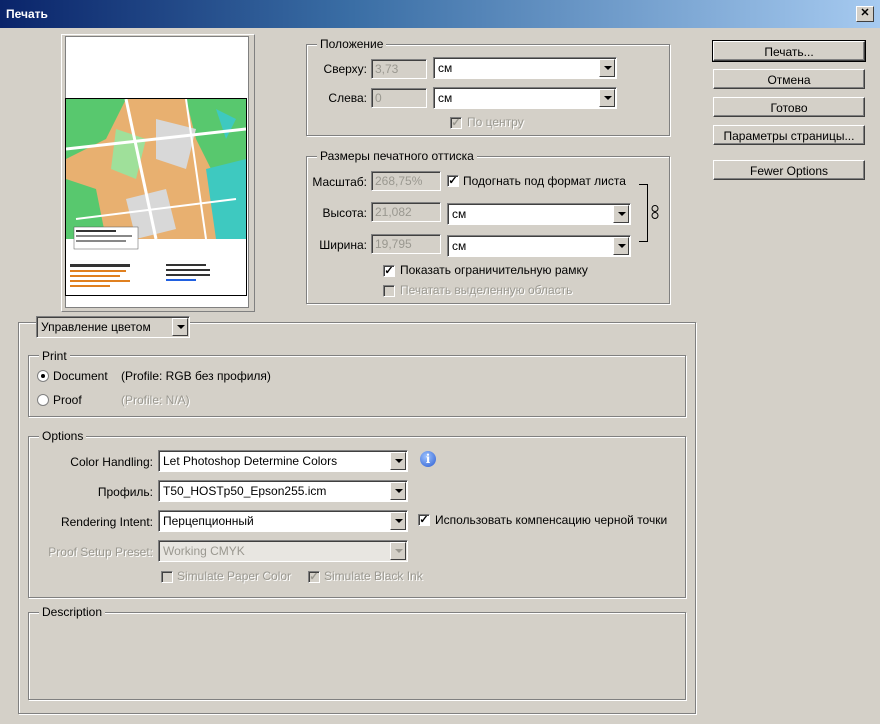 The image size is (880, 724). I want to click on mode-select: Управление цветом, so click(113, 327).